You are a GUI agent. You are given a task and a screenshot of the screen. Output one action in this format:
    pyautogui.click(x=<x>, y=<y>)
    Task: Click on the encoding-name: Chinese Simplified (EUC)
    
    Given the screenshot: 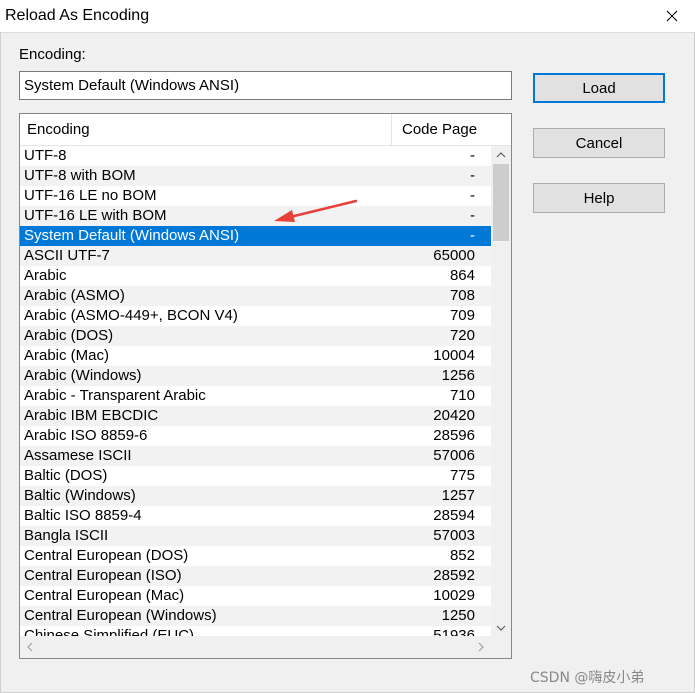 What is the action you would take?
    pyautogui.click(x=109, y=631)
    